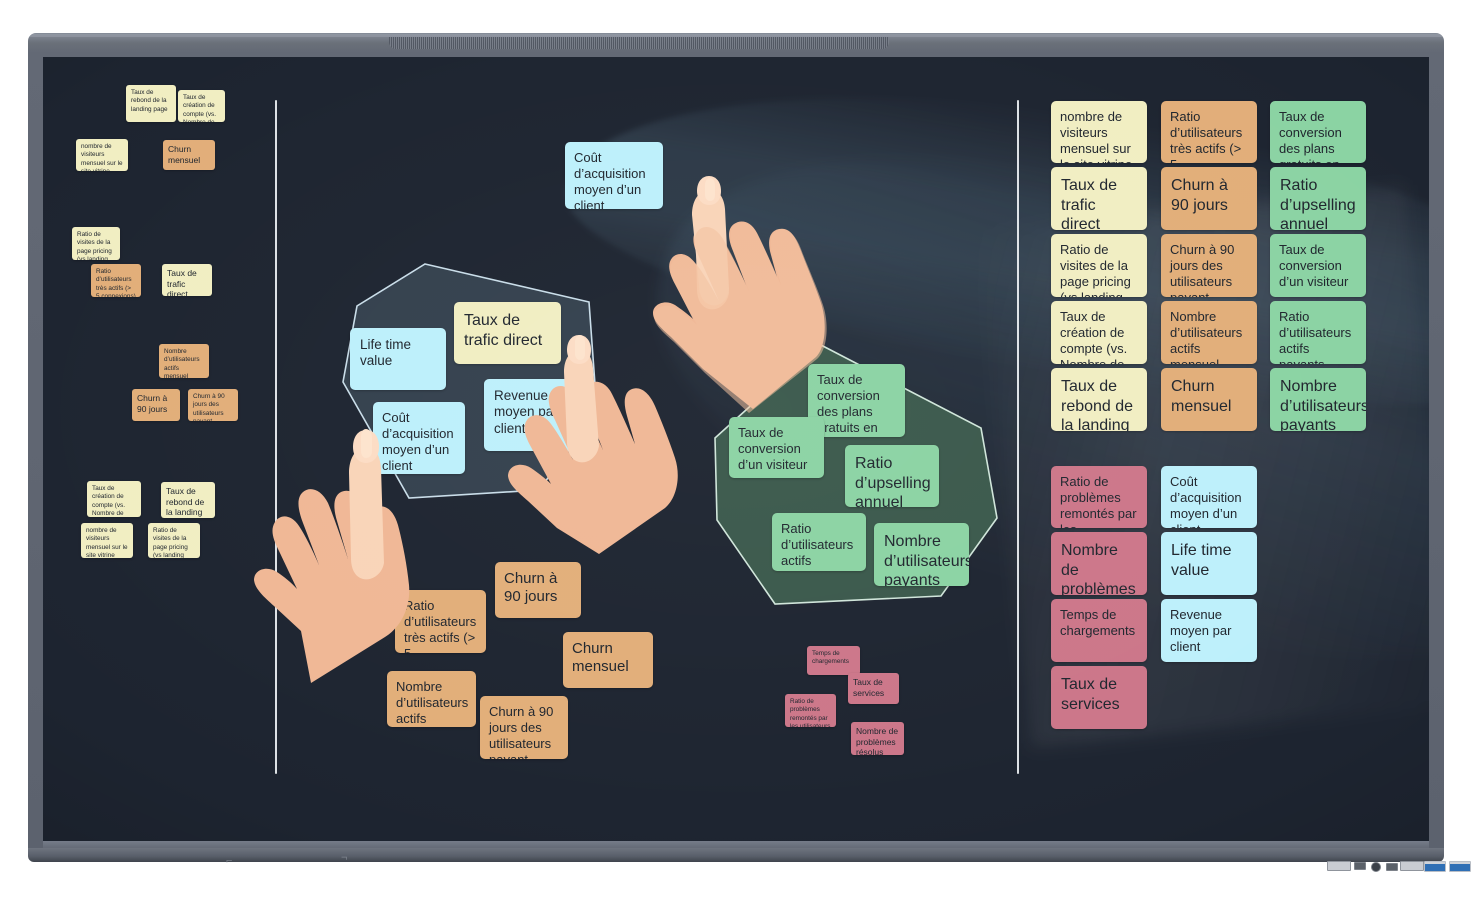  Describe the element at coordinates (1209, 332) in the screenshot. I see `right-col1-note-3: Nombre d’utilisateurs actifs mensuel` at that location.